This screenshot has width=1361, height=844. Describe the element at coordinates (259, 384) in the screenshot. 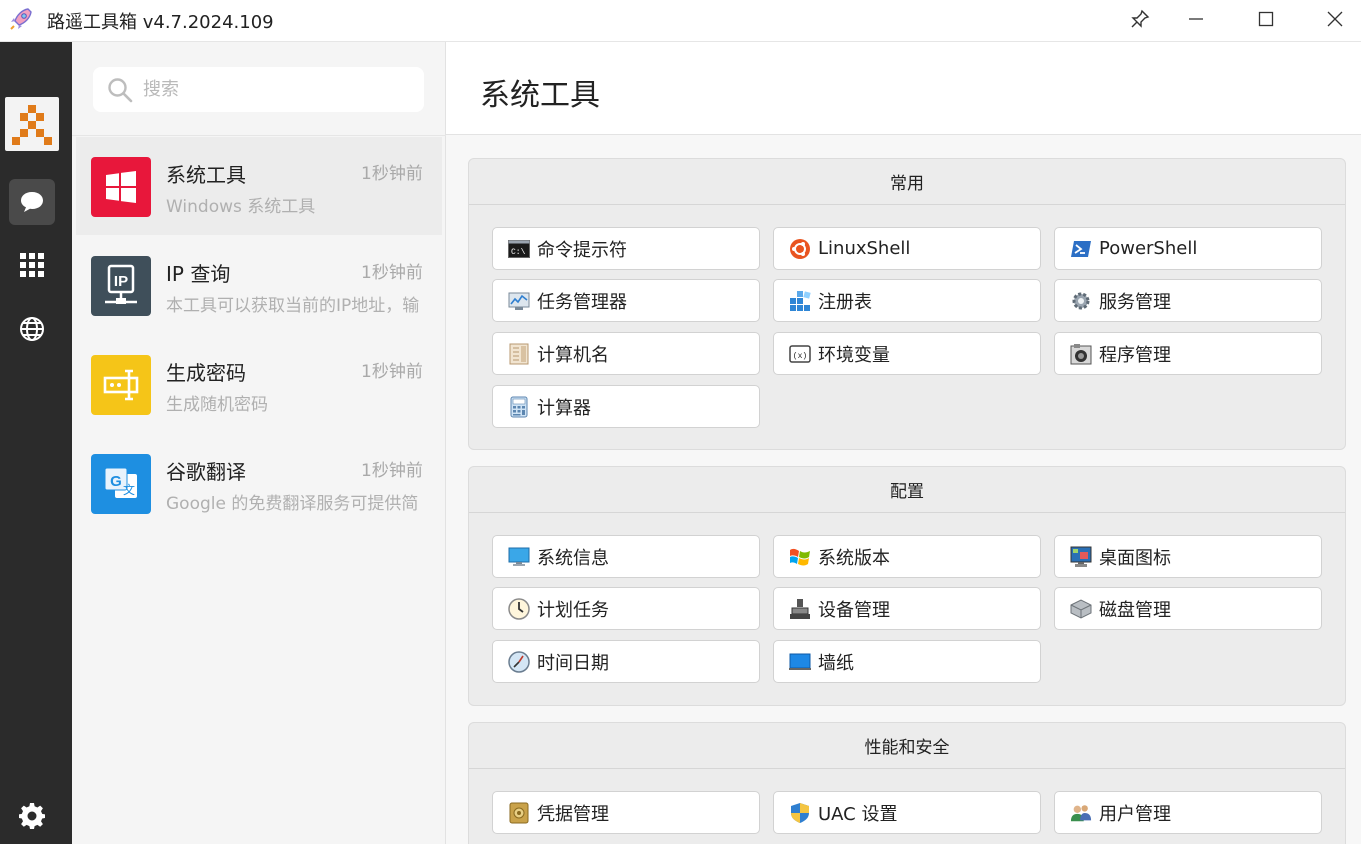

I see `list-item-password-generator: 生成密码 1秒钟前 生成随机密码` at that location.